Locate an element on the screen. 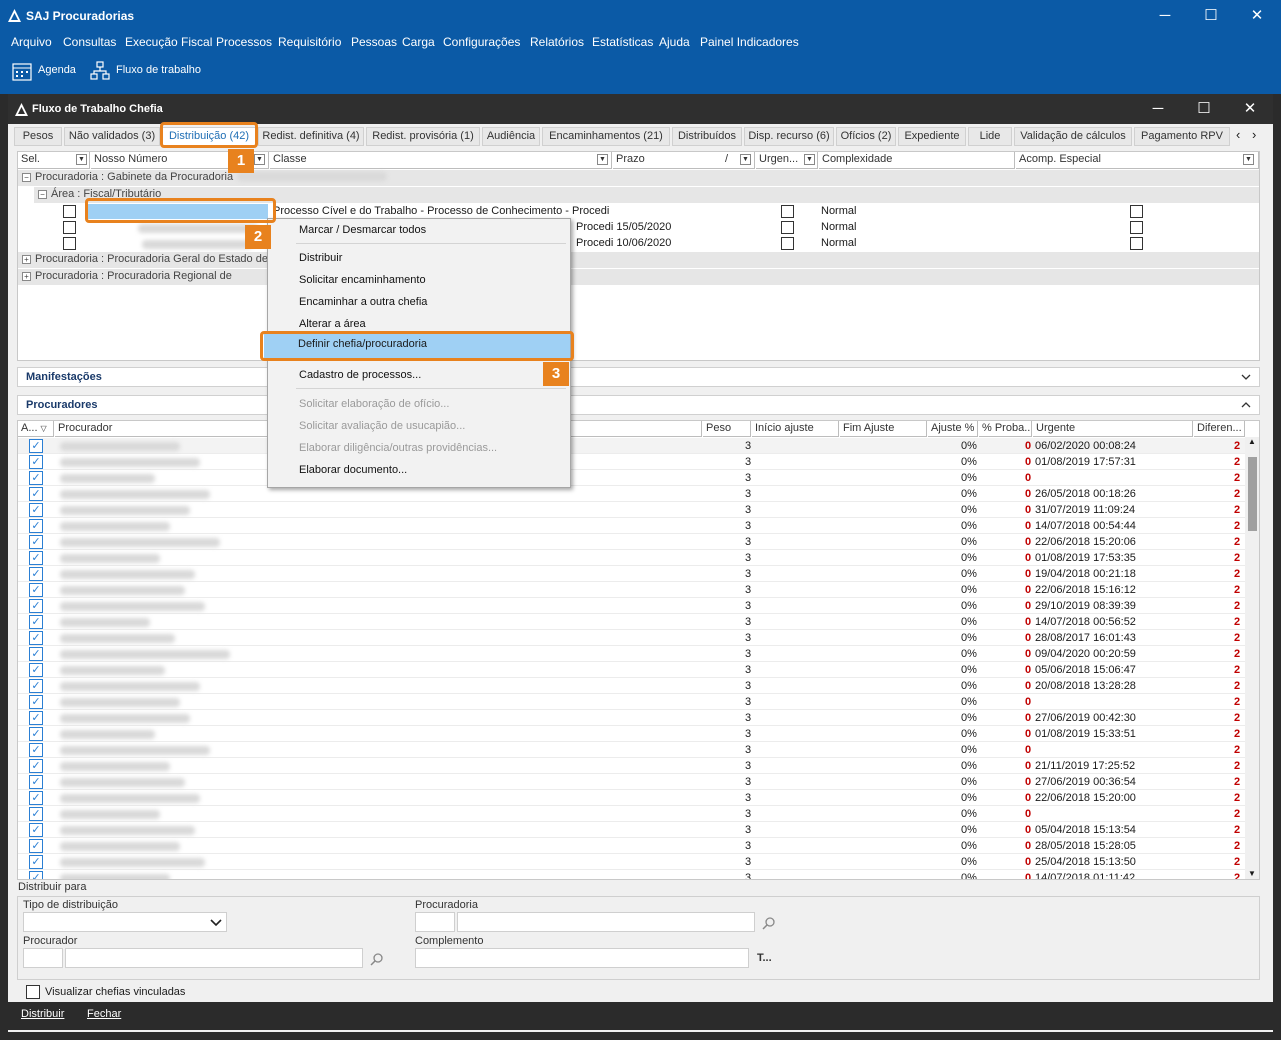 The width and height of the screenshot is (1281, 1040). menu-configuracoes: Configurações is located at coordinates (481, 42).